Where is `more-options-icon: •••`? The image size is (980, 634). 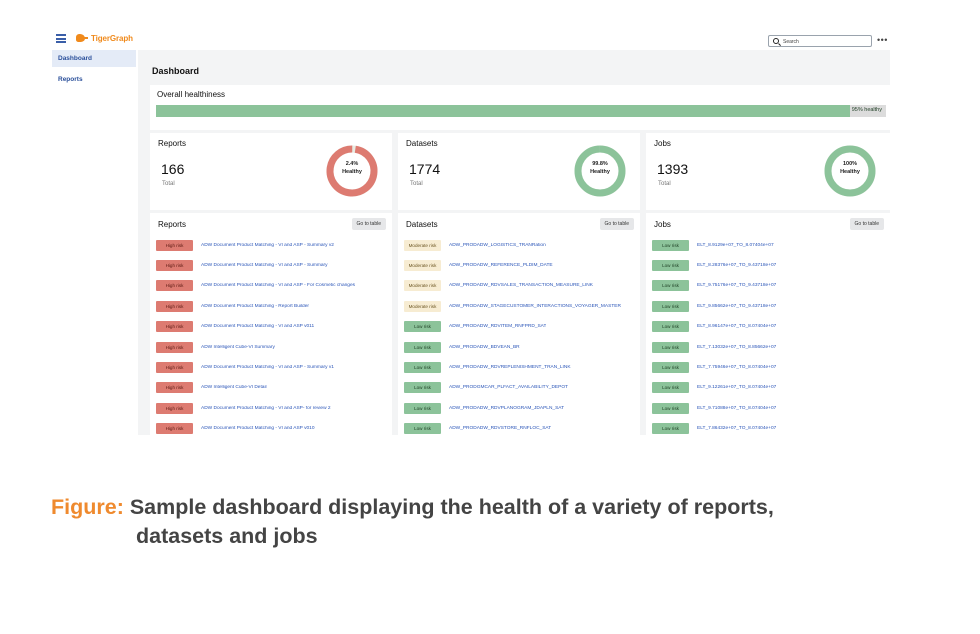 more-options-icon: ••• is located at coordinates (882, 40).